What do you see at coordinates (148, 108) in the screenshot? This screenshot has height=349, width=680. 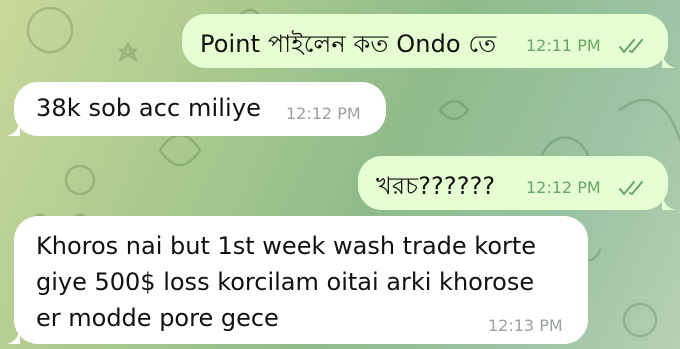 I see `message-text: 38k sob acc miliye` at bounding box center [148, 108].